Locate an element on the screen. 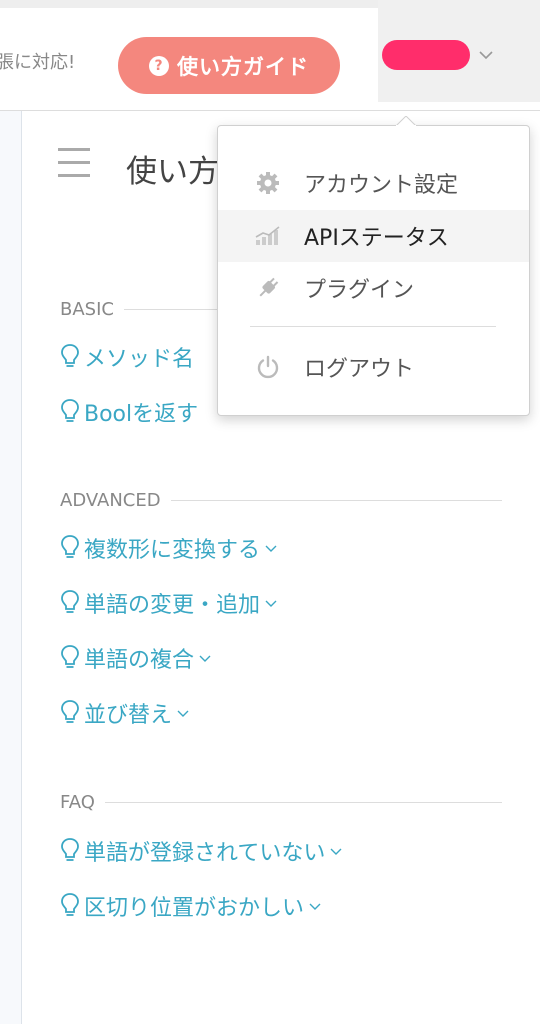 Image resolution: width=540 pixels, height=1024 pixels. menu-item-label: アカウント設定 is located at coordinates (381, 185).